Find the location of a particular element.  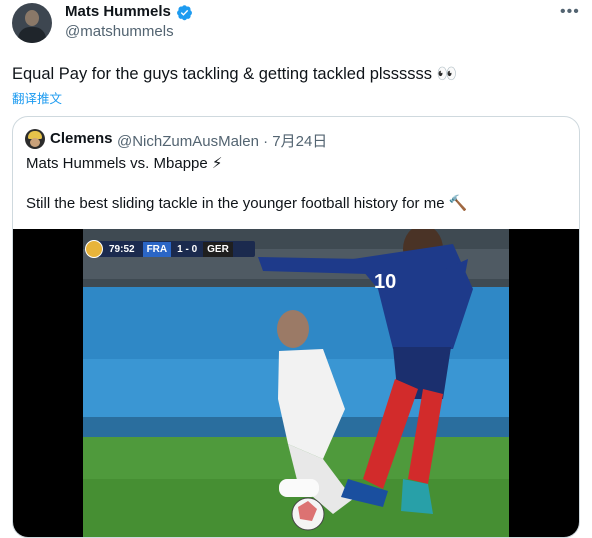

jersey-number: 10 is located at coordinates (385, 282).